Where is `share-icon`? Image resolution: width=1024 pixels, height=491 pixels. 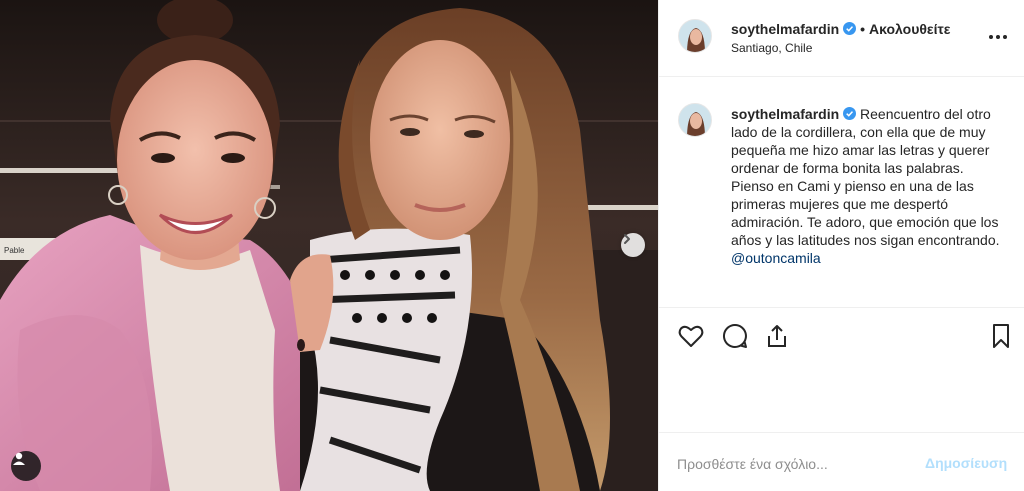 share-icon is located at coordinates (777, 336).